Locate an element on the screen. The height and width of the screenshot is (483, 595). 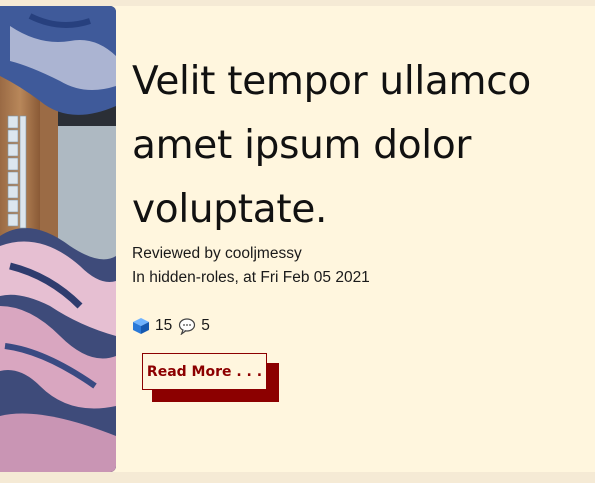
post-reviewer: Reviewed by cooljmessy is located at coordinates (217, 253).